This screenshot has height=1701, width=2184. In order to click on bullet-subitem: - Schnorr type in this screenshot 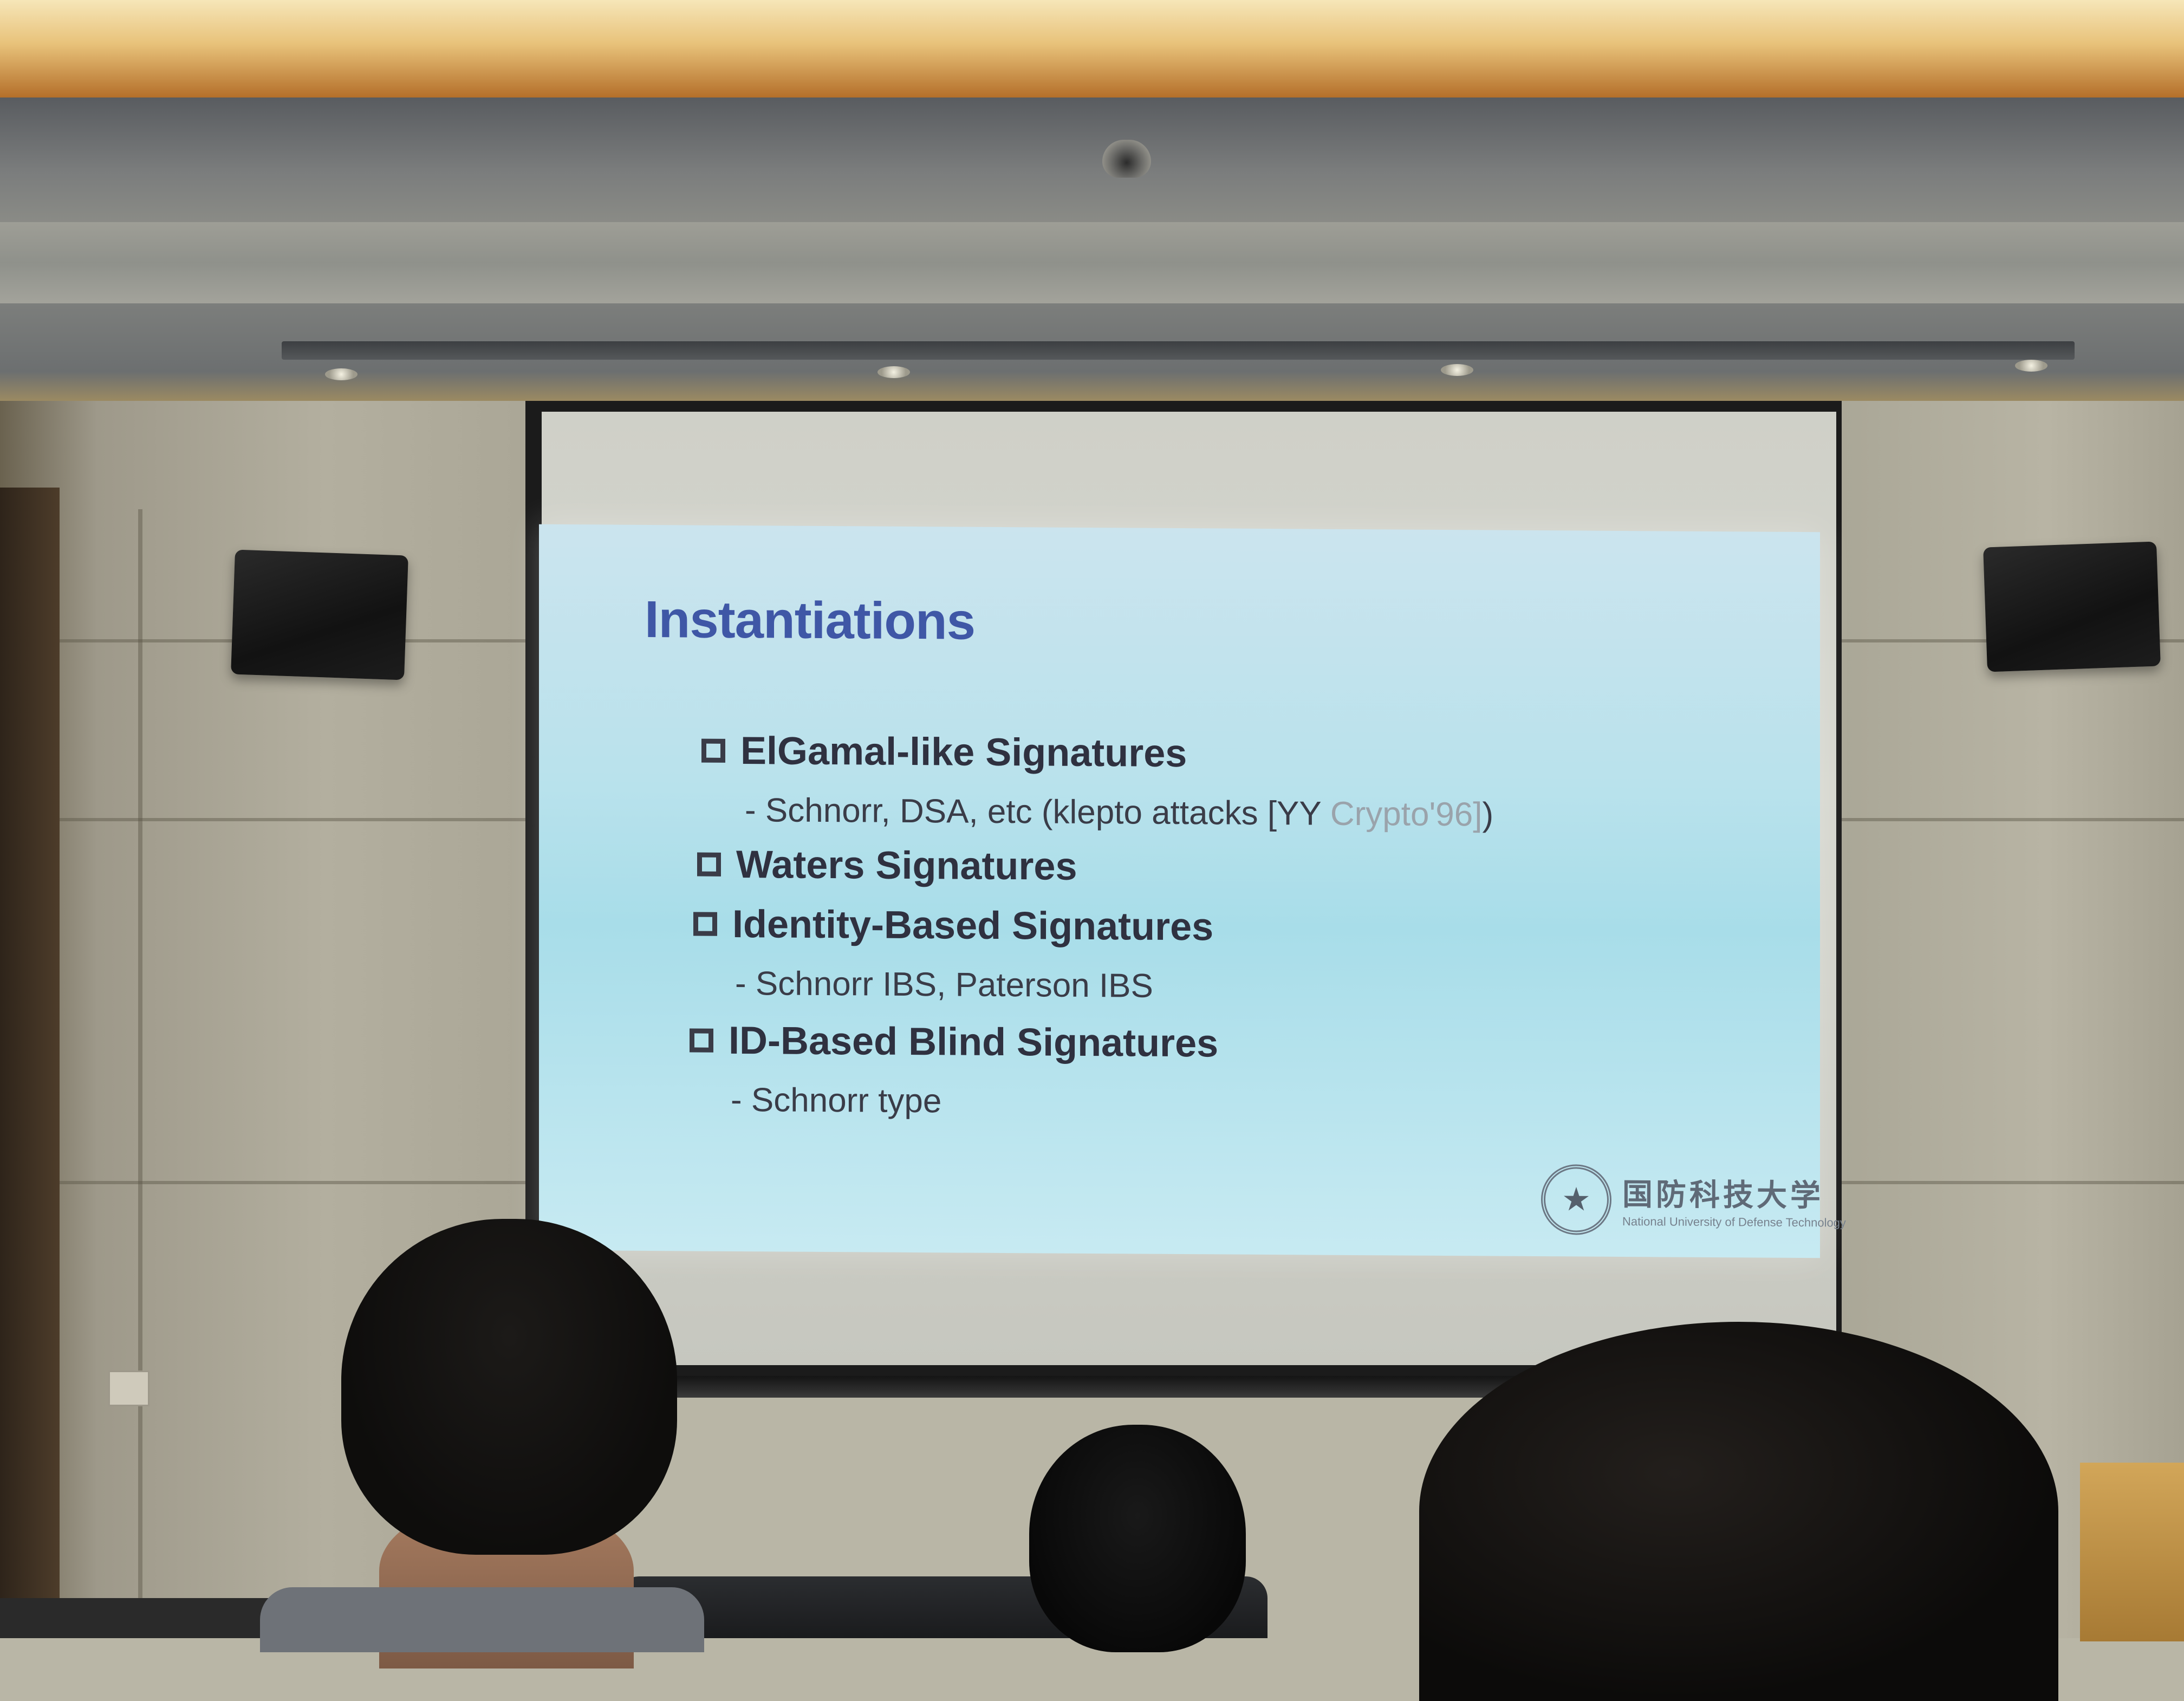, I will do `click(836, 1100)`.